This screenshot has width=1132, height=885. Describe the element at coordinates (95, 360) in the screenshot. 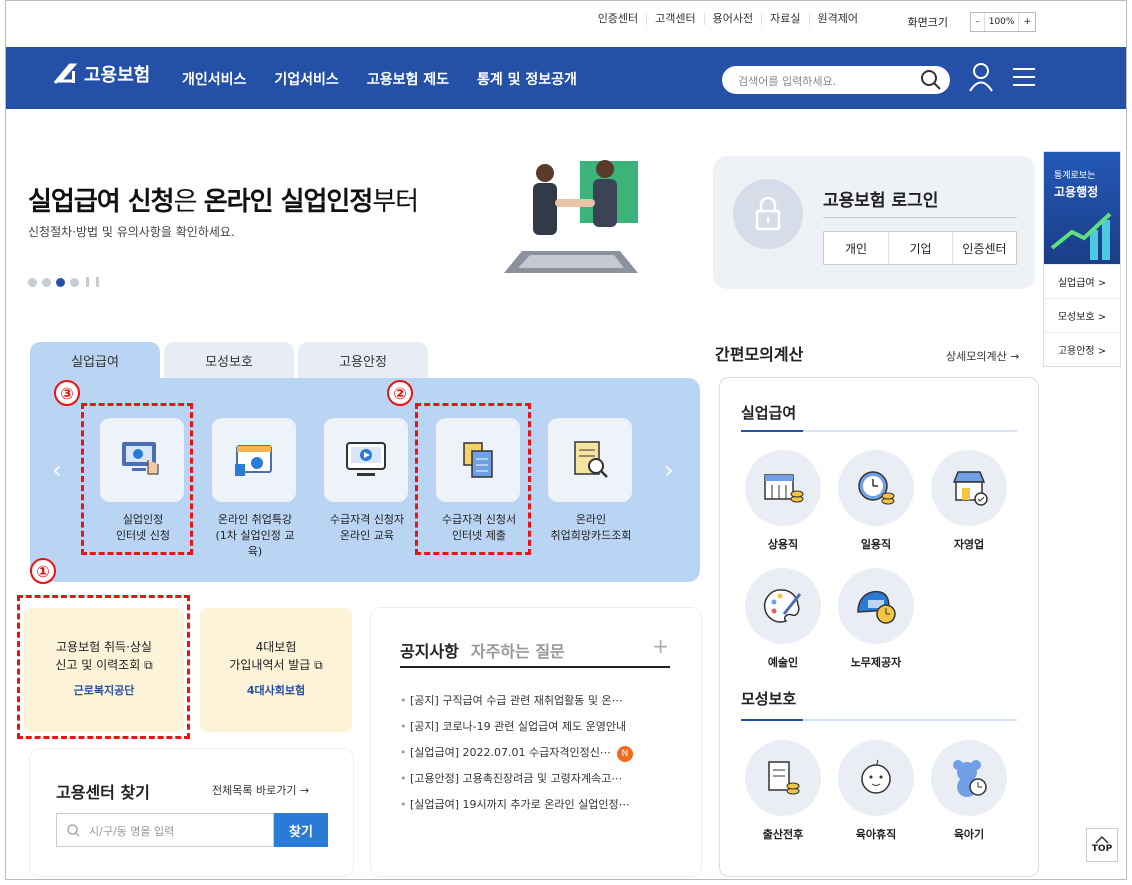

I see `tab-unemployment: 실업급여` at that location.